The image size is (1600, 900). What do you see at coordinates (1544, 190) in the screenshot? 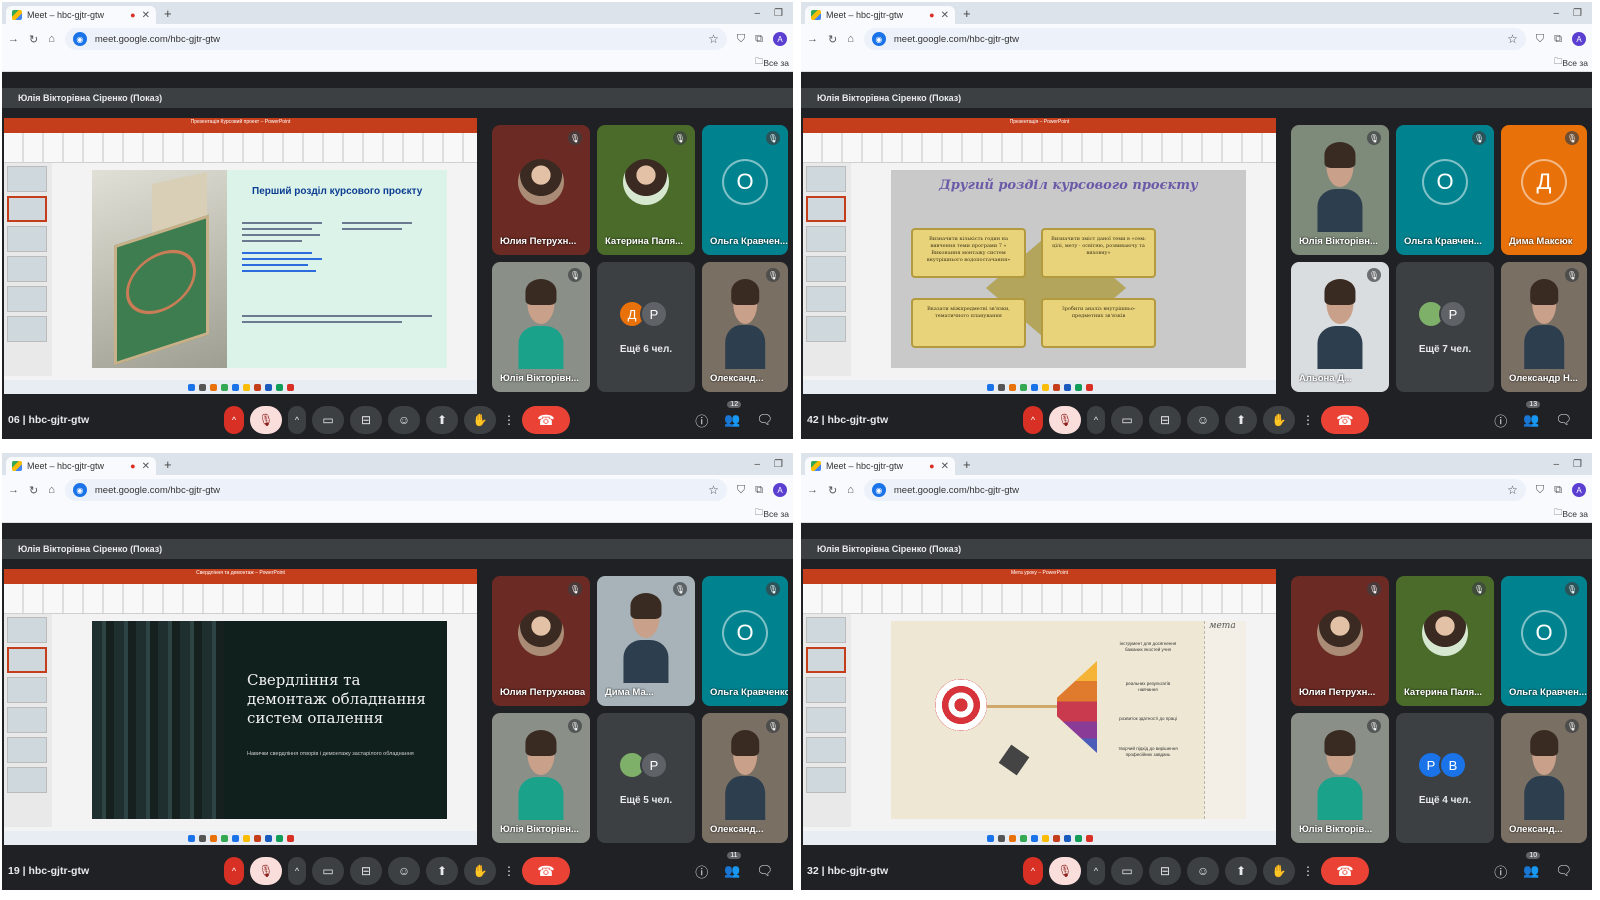
I see `participant-tile: Д Дима Максюк 🎙` at bounding box center [1544, 190].